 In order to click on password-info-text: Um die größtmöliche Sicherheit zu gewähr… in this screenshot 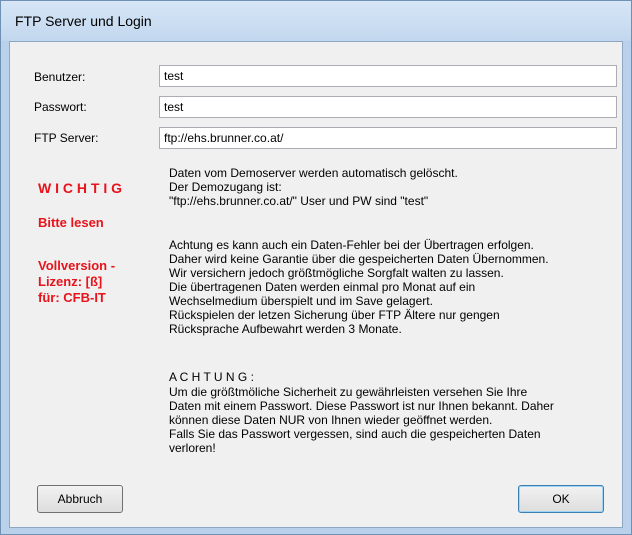, I will do `click(361, 420)`.